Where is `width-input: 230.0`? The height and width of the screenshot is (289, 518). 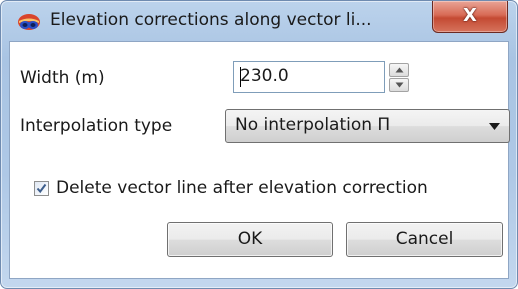 width-input: 230.0 is located at coordinates (309, 77).